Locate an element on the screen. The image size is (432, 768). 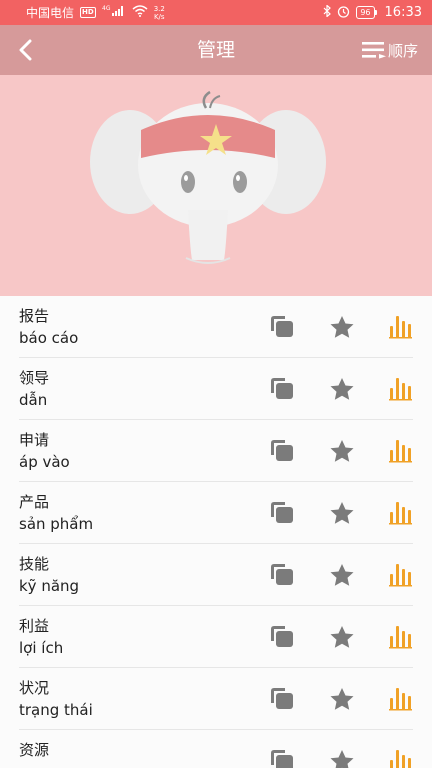
word-text: 技能 kỹ năng is located at coordinates (49, 575).